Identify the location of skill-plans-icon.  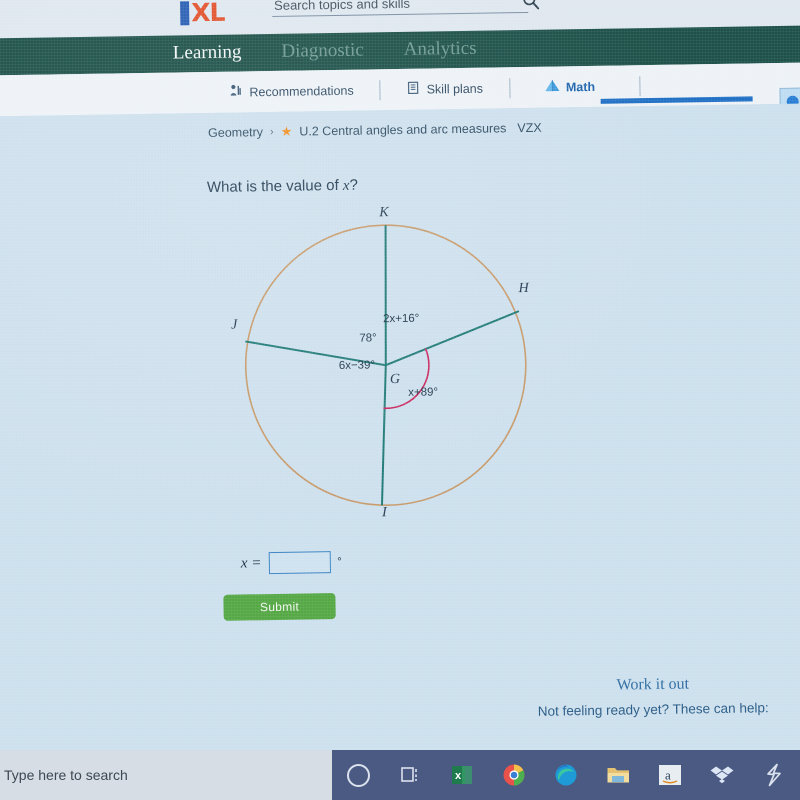
(414, 89).